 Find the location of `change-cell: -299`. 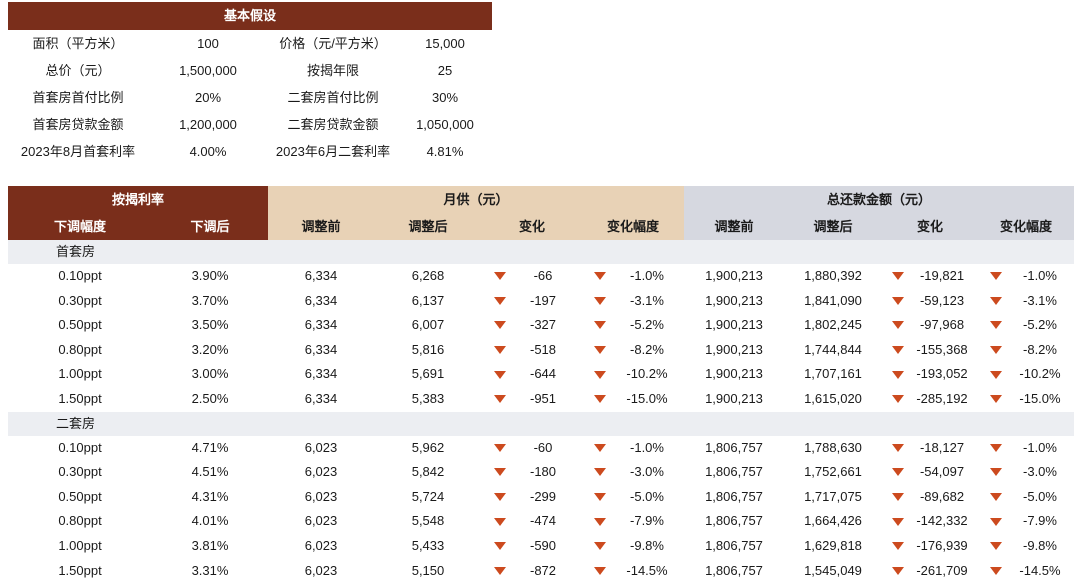

change-cell: -299 is located at coordinates (532, 497).